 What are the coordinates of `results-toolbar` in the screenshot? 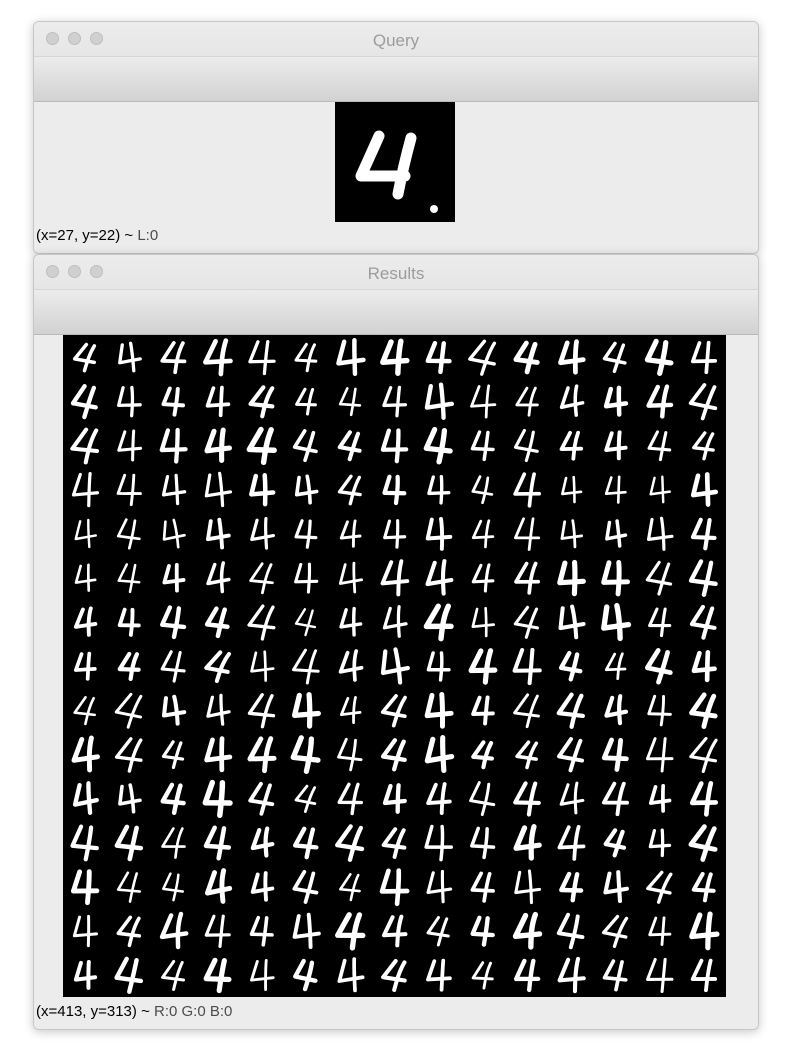 It's located at (396, 312).